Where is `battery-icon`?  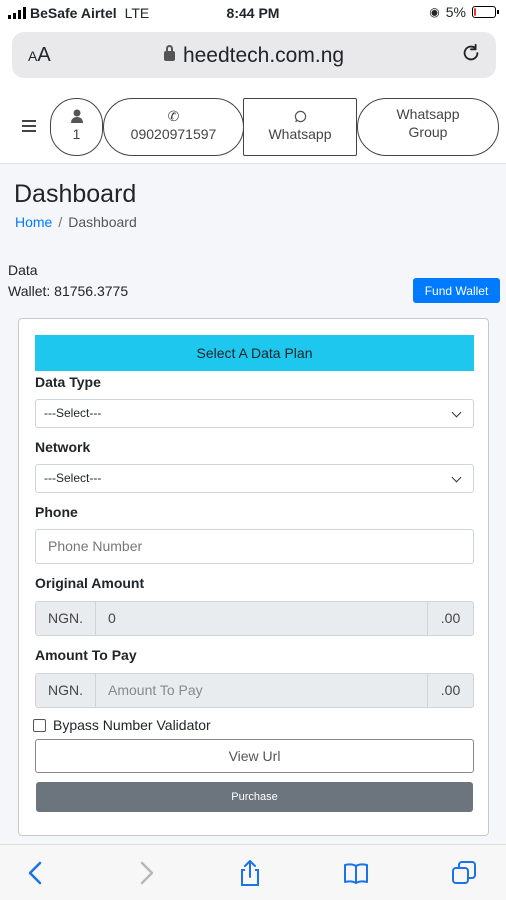 battery-icon is located at coordinates (485, 12).